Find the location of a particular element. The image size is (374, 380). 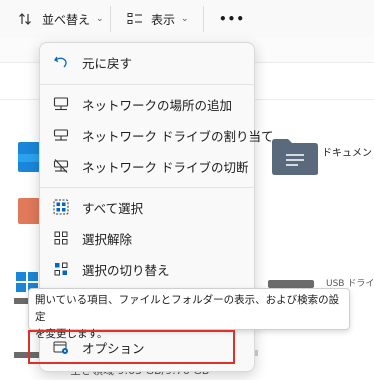

view-label: 表示 is located at coordinates (163, 19).